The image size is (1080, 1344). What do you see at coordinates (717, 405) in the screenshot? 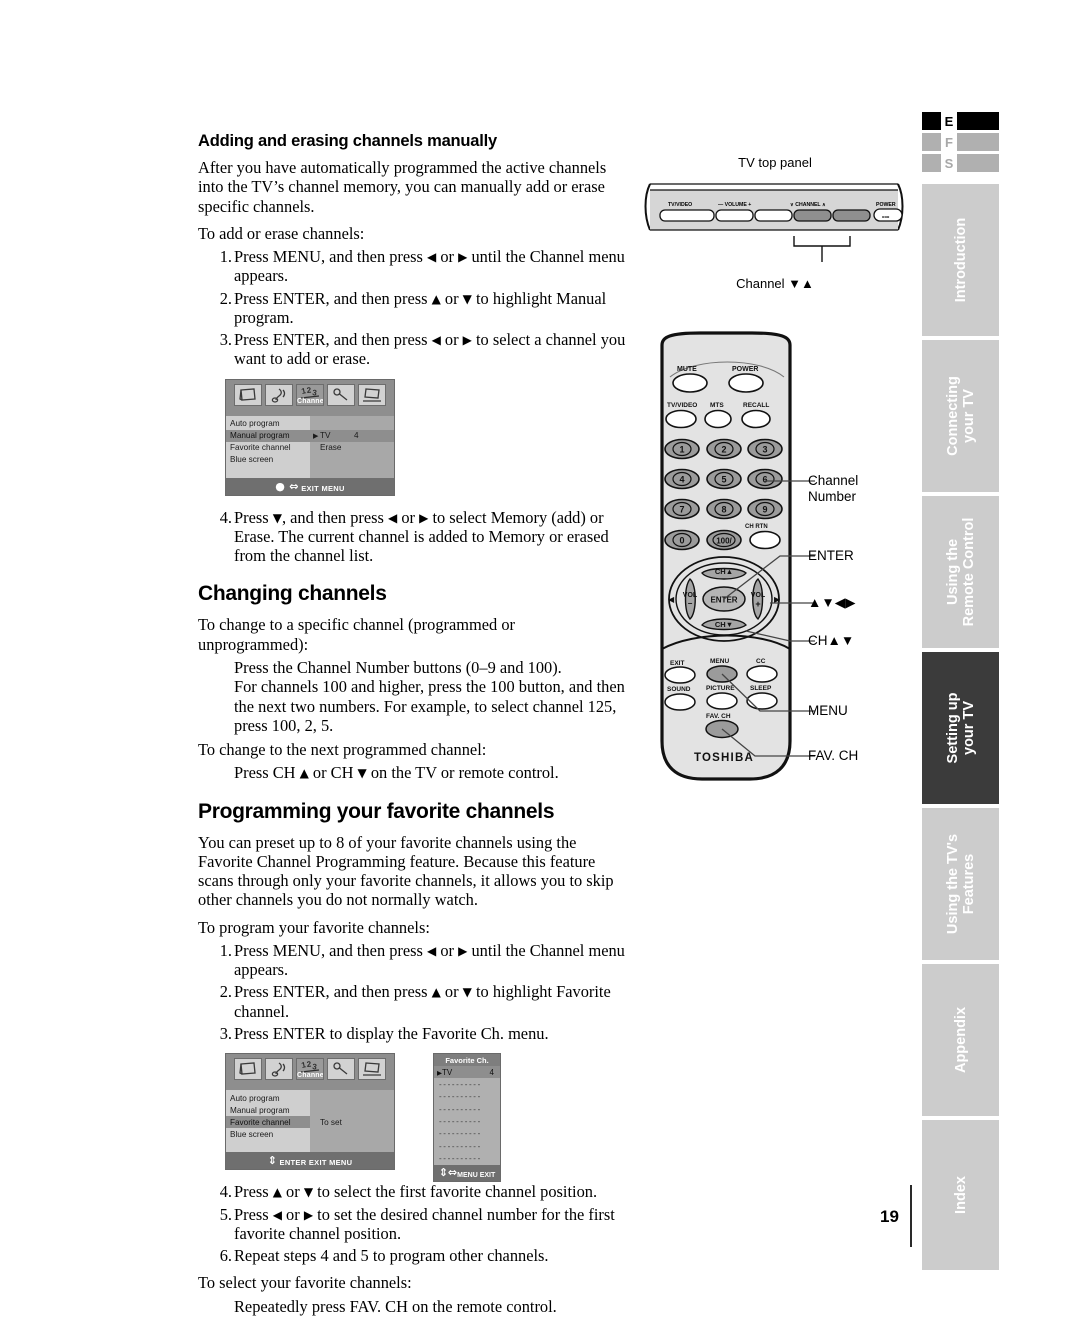
I see `svg-text: MTS` at bounding box center [717, 405].